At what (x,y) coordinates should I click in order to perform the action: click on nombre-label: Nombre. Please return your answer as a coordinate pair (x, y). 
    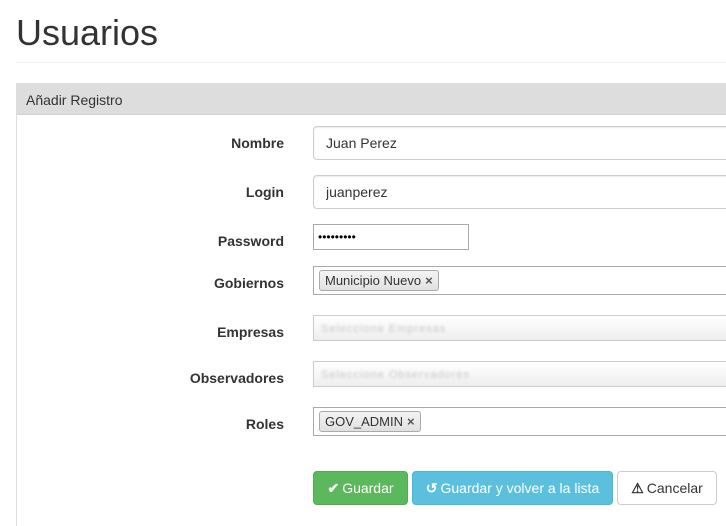
    Looking at the image, I should click on (257, 143).